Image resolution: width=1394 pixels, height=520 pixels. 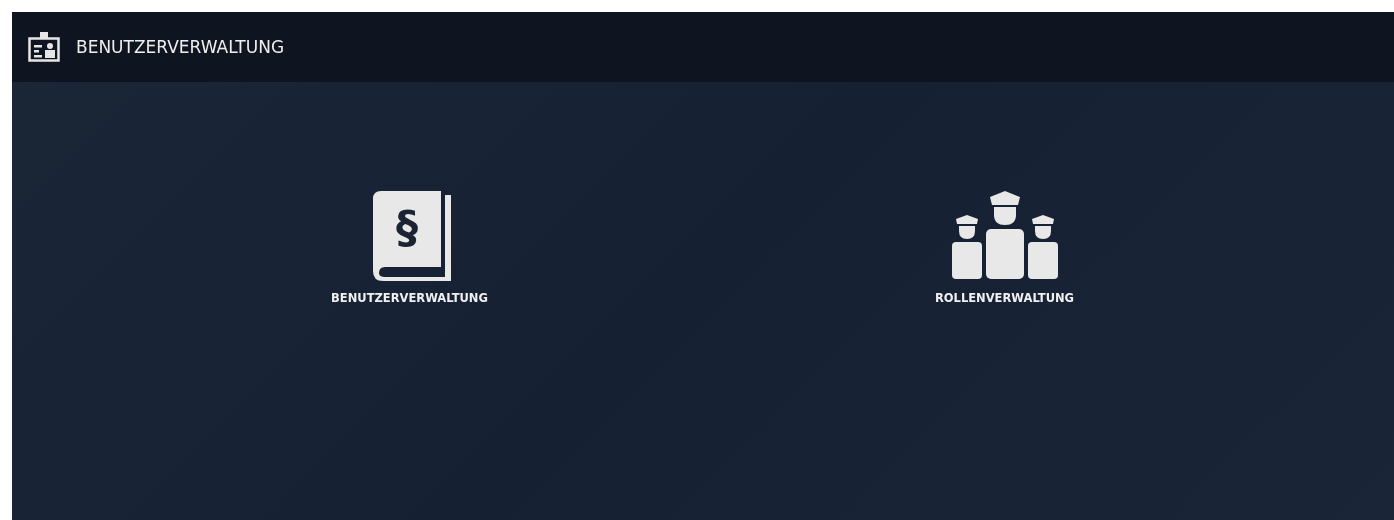 I want to click on officers-group-icon, so click(x=1004, y=236).